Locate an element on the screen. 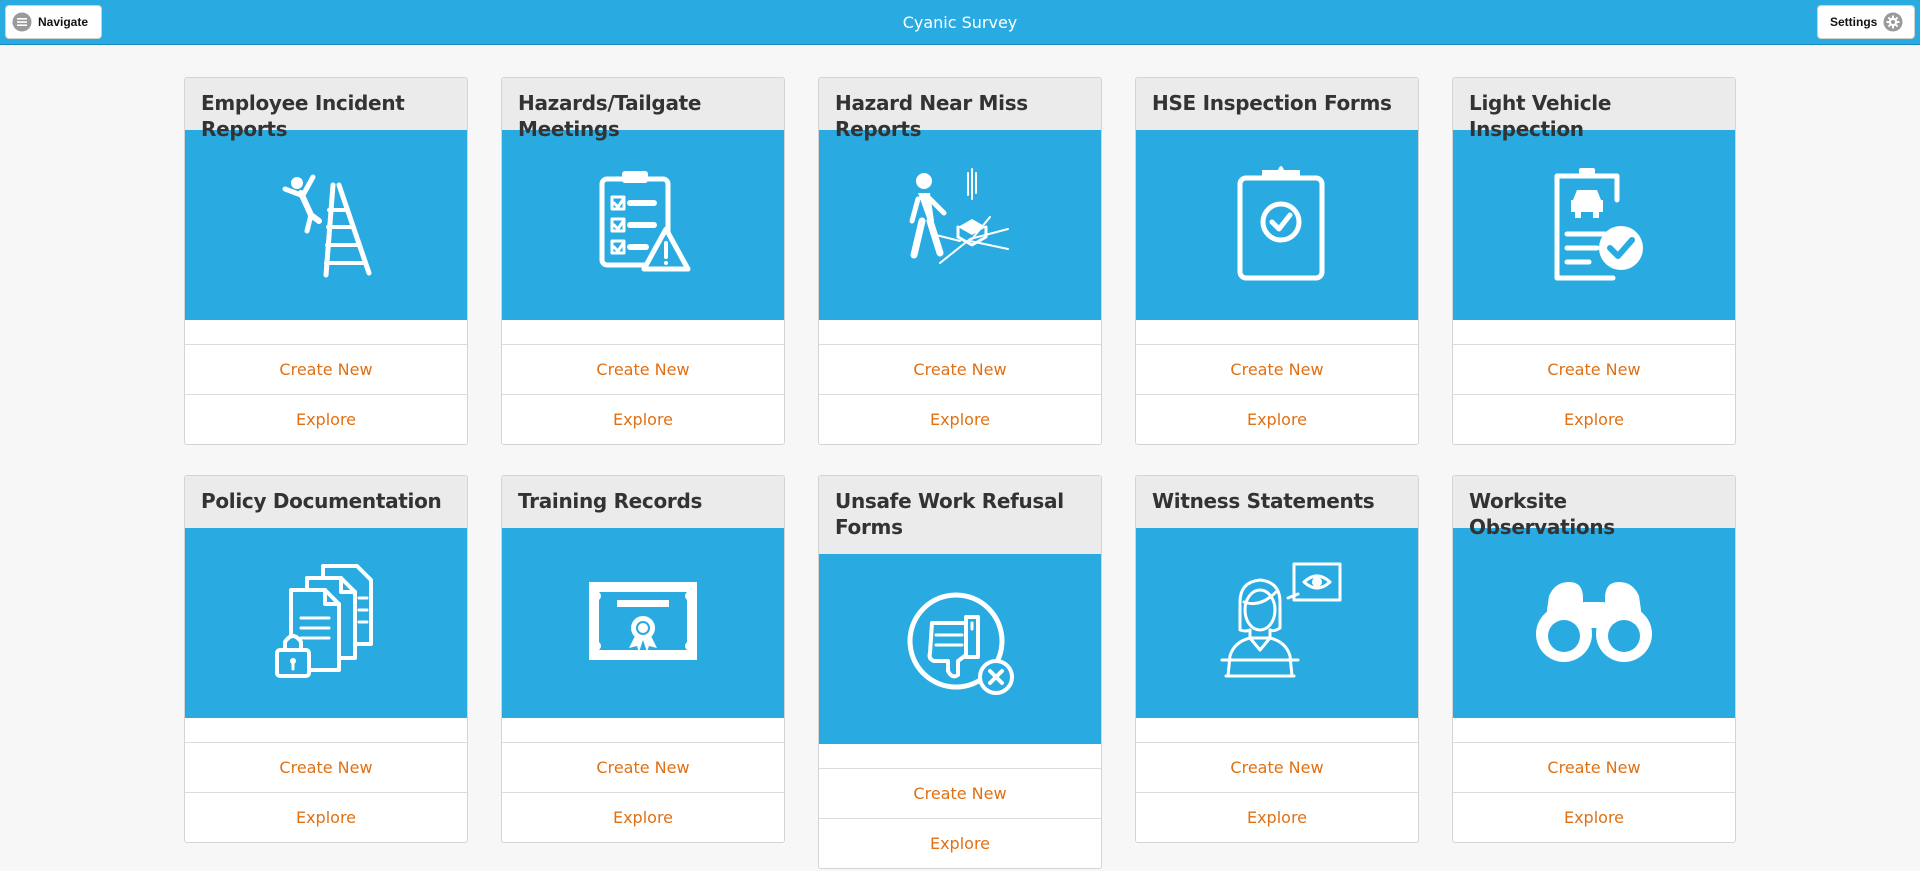  card-title: Policy Documentation is located at coordinates (326, 502).